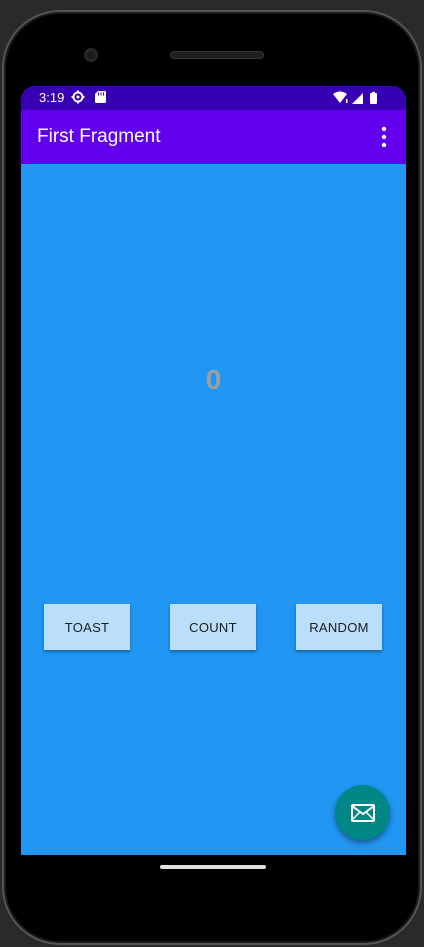 This screenshot has width=424, height=947. Describe the element at coordinates (213, 627) in the screenshot. I see `count-button: COUNT` at that location.